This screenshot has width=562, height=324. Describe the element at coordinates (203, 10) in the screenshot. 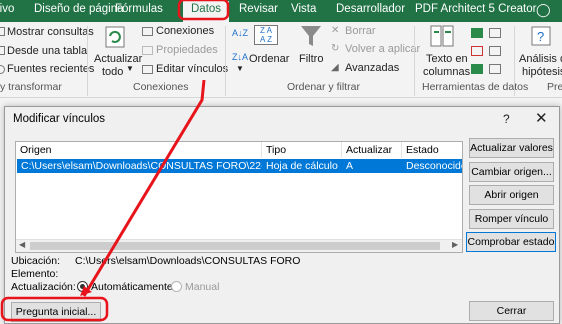

I see `annotation-box-datos` at that location.